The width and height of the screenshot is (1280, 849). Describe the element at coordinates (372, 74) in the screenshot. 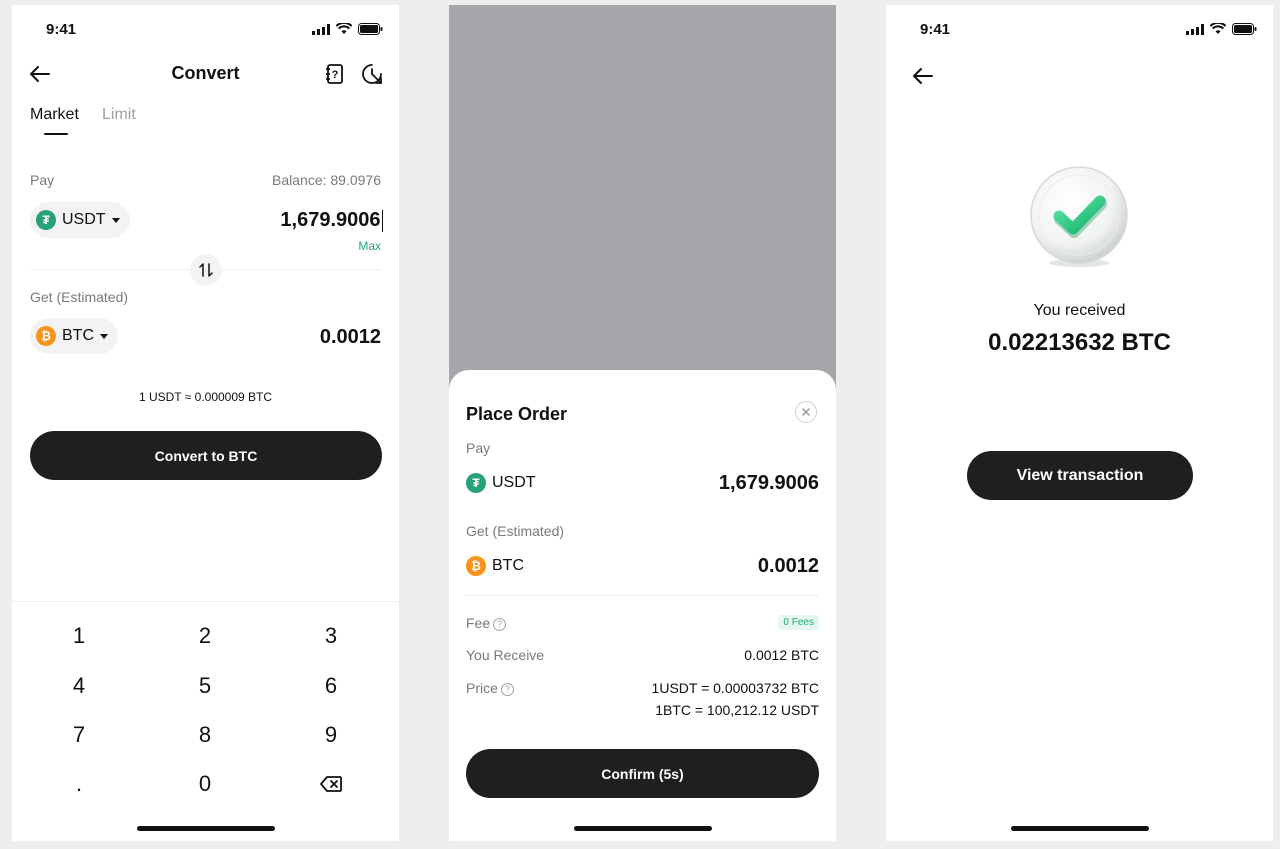

I see `history-icon` at that location.